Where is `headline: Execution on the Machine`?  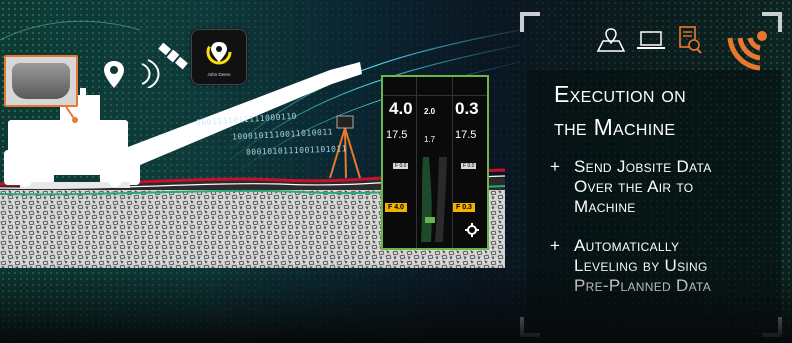
headline: Execution on the Machine is located at coordinates (620, 111).